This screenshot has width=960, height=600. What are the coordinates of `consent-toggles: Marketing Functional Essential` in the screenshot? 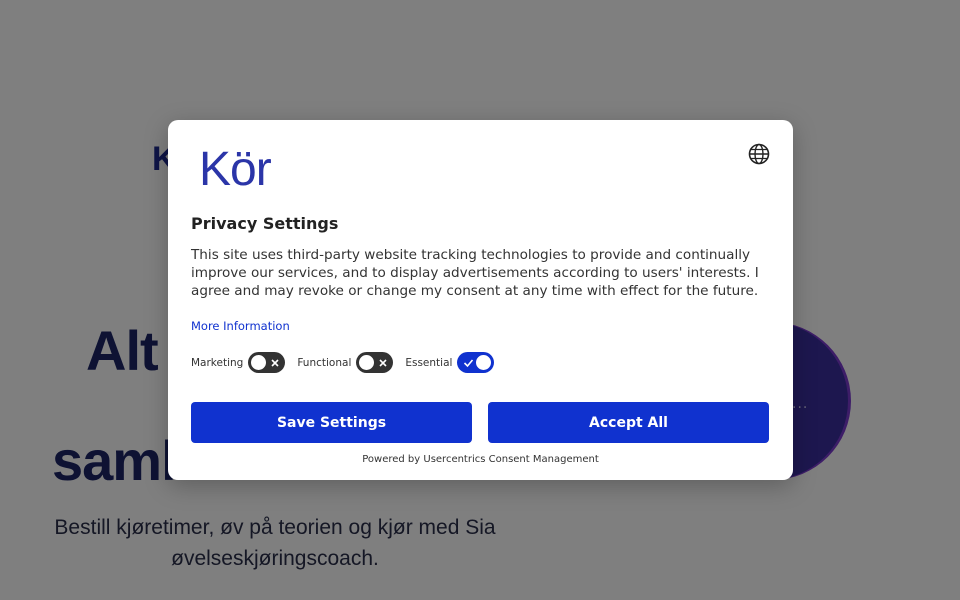 It's located at (348, 362).